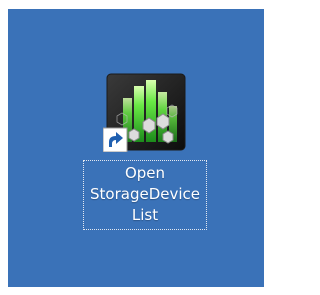 This screenshot has height=295, width=320. I want to click on shortcut-arrow-icon, so click(115, 139).